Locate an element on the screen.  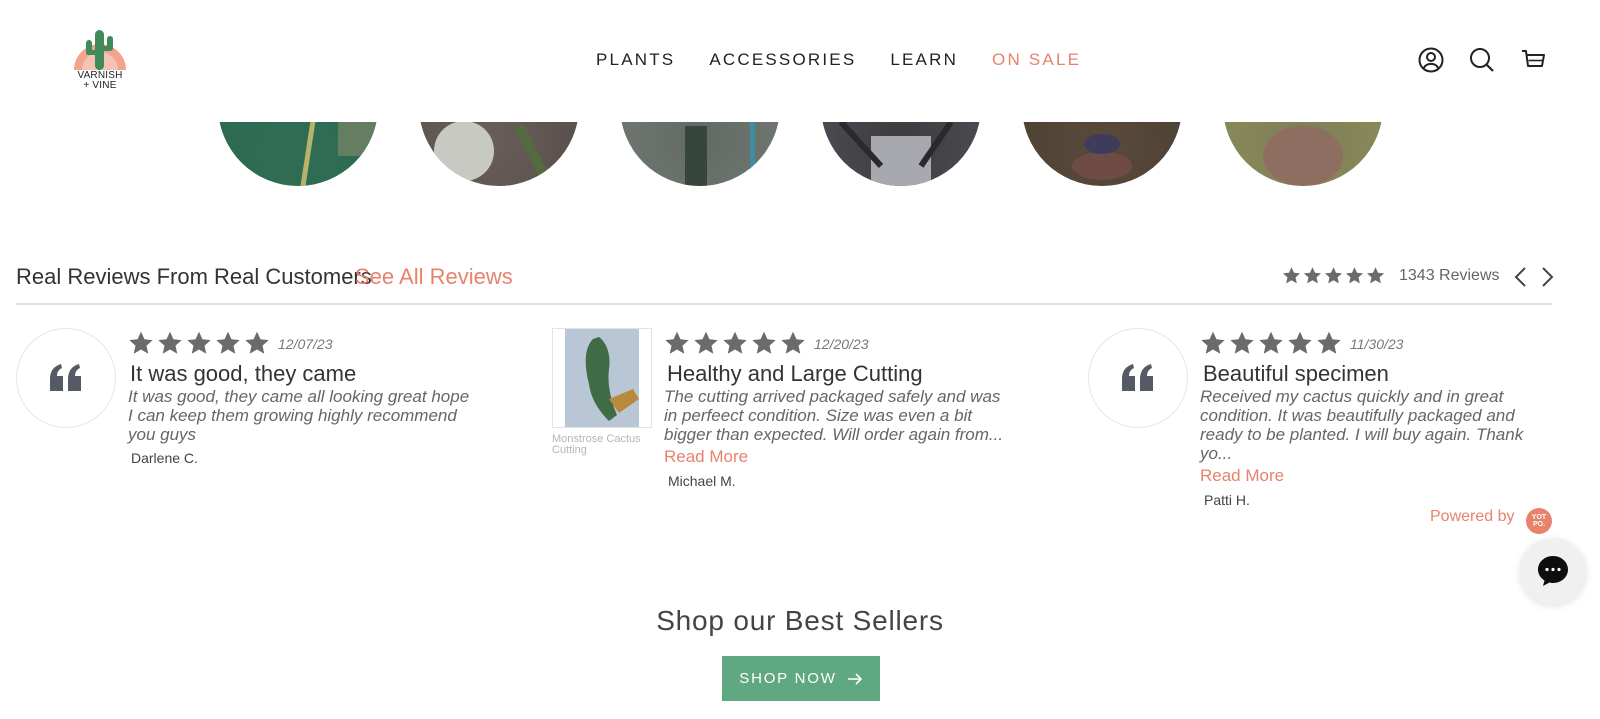
review-date: 11/30/23 is located at coordinates (1377, 344).